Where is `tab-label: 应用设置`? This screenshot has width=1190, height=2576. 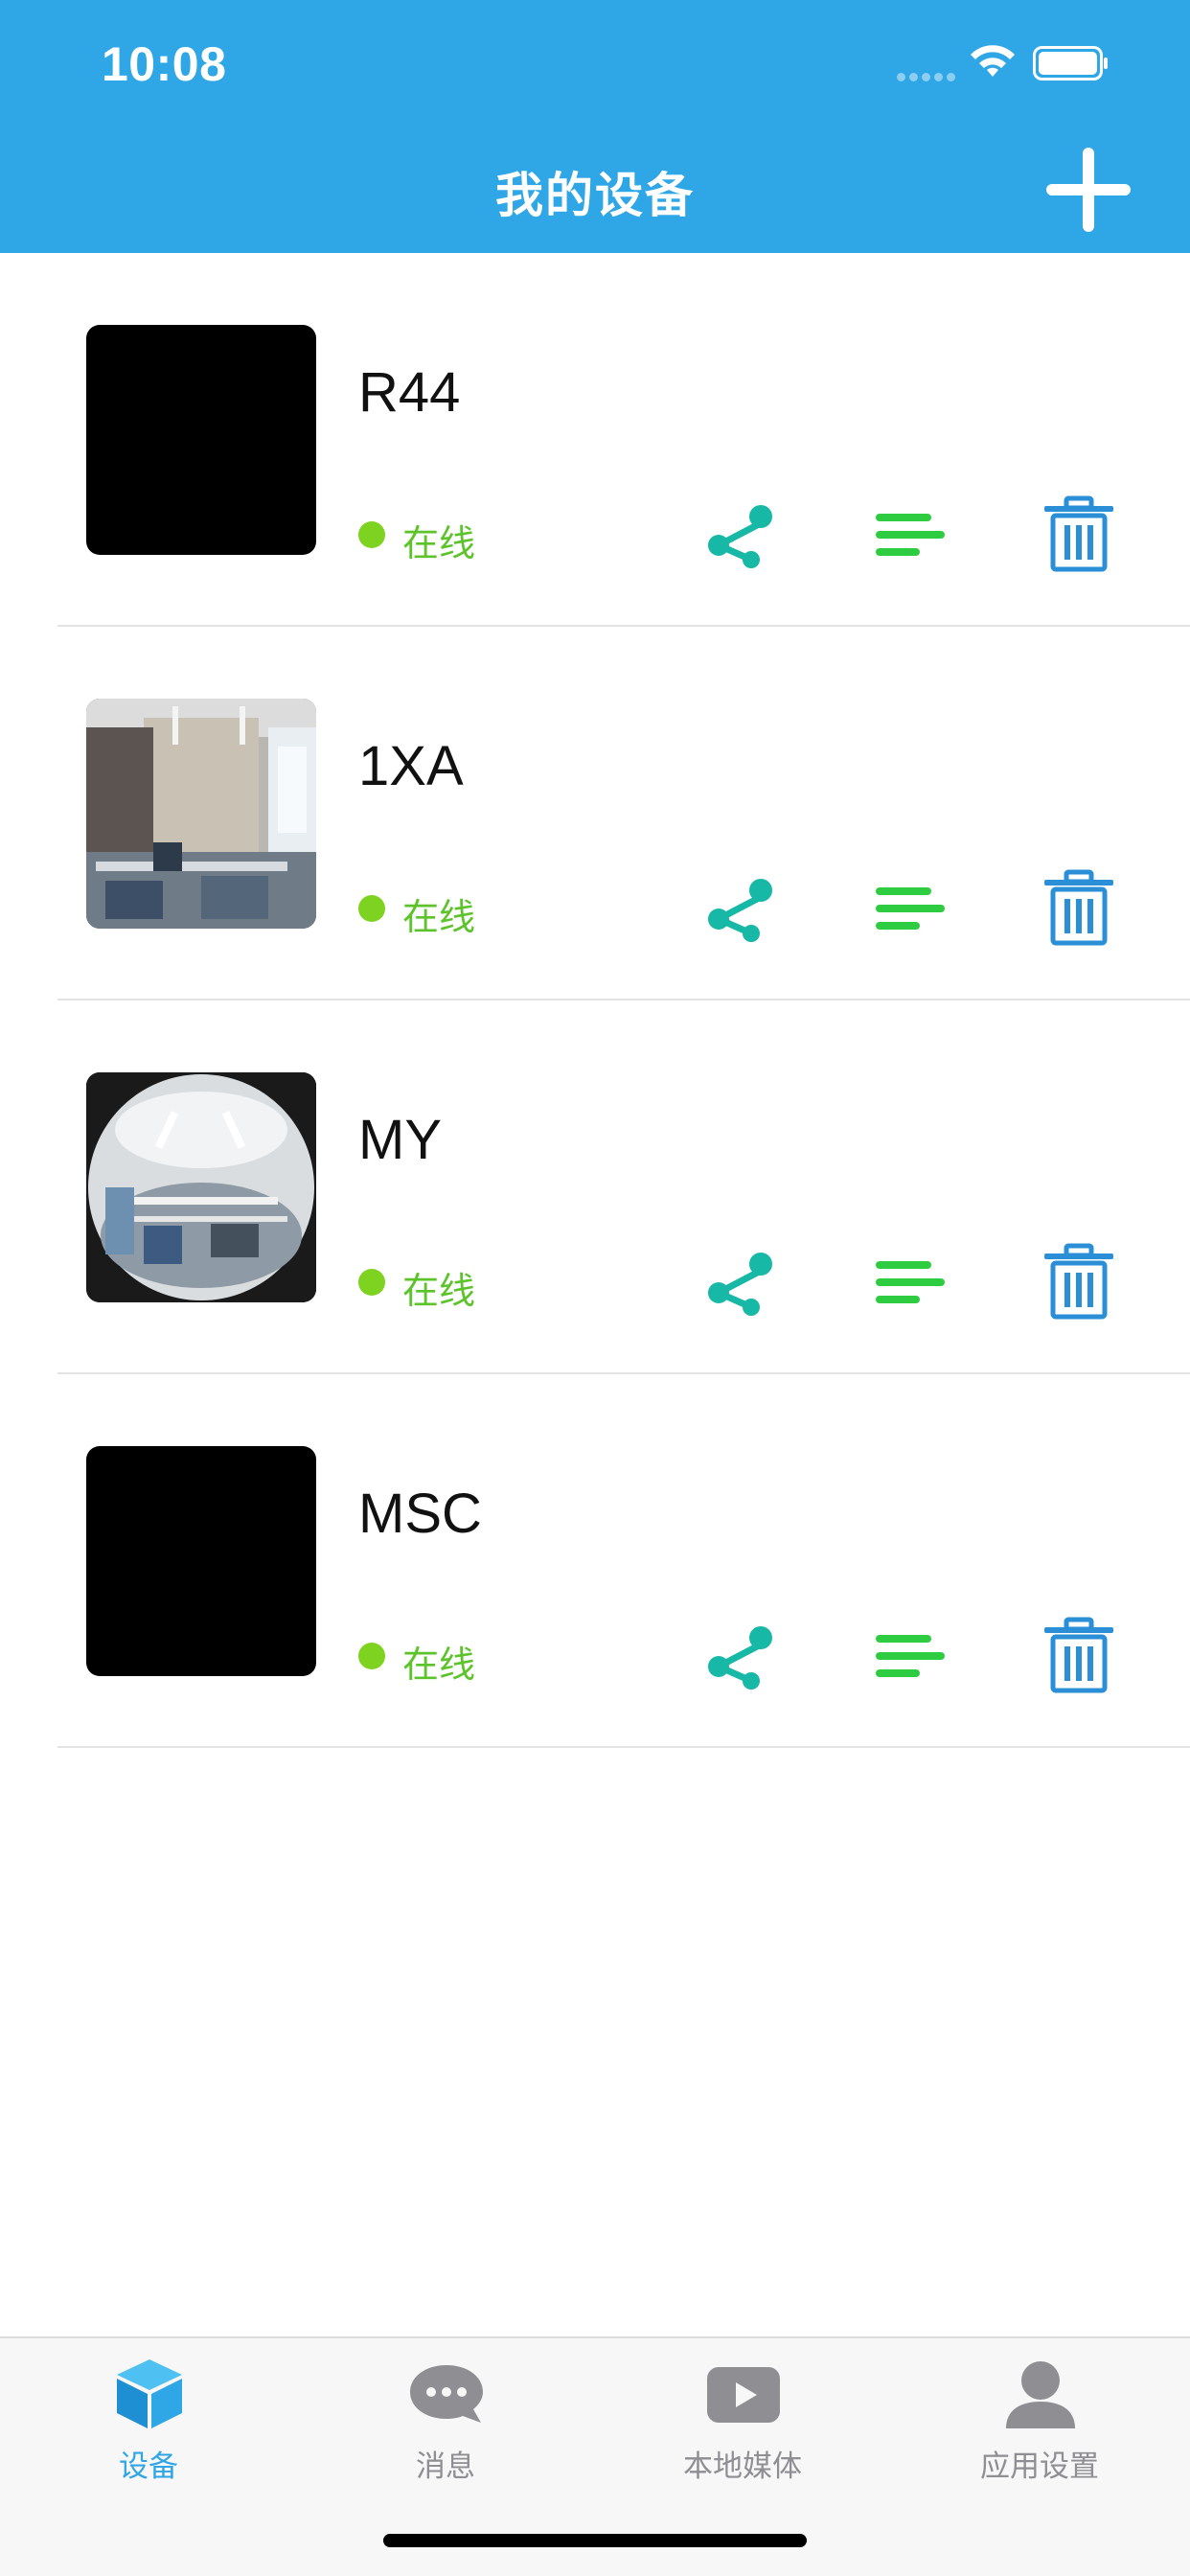 tab-label: 应用设置 is located at coordinates (1039, 2467).